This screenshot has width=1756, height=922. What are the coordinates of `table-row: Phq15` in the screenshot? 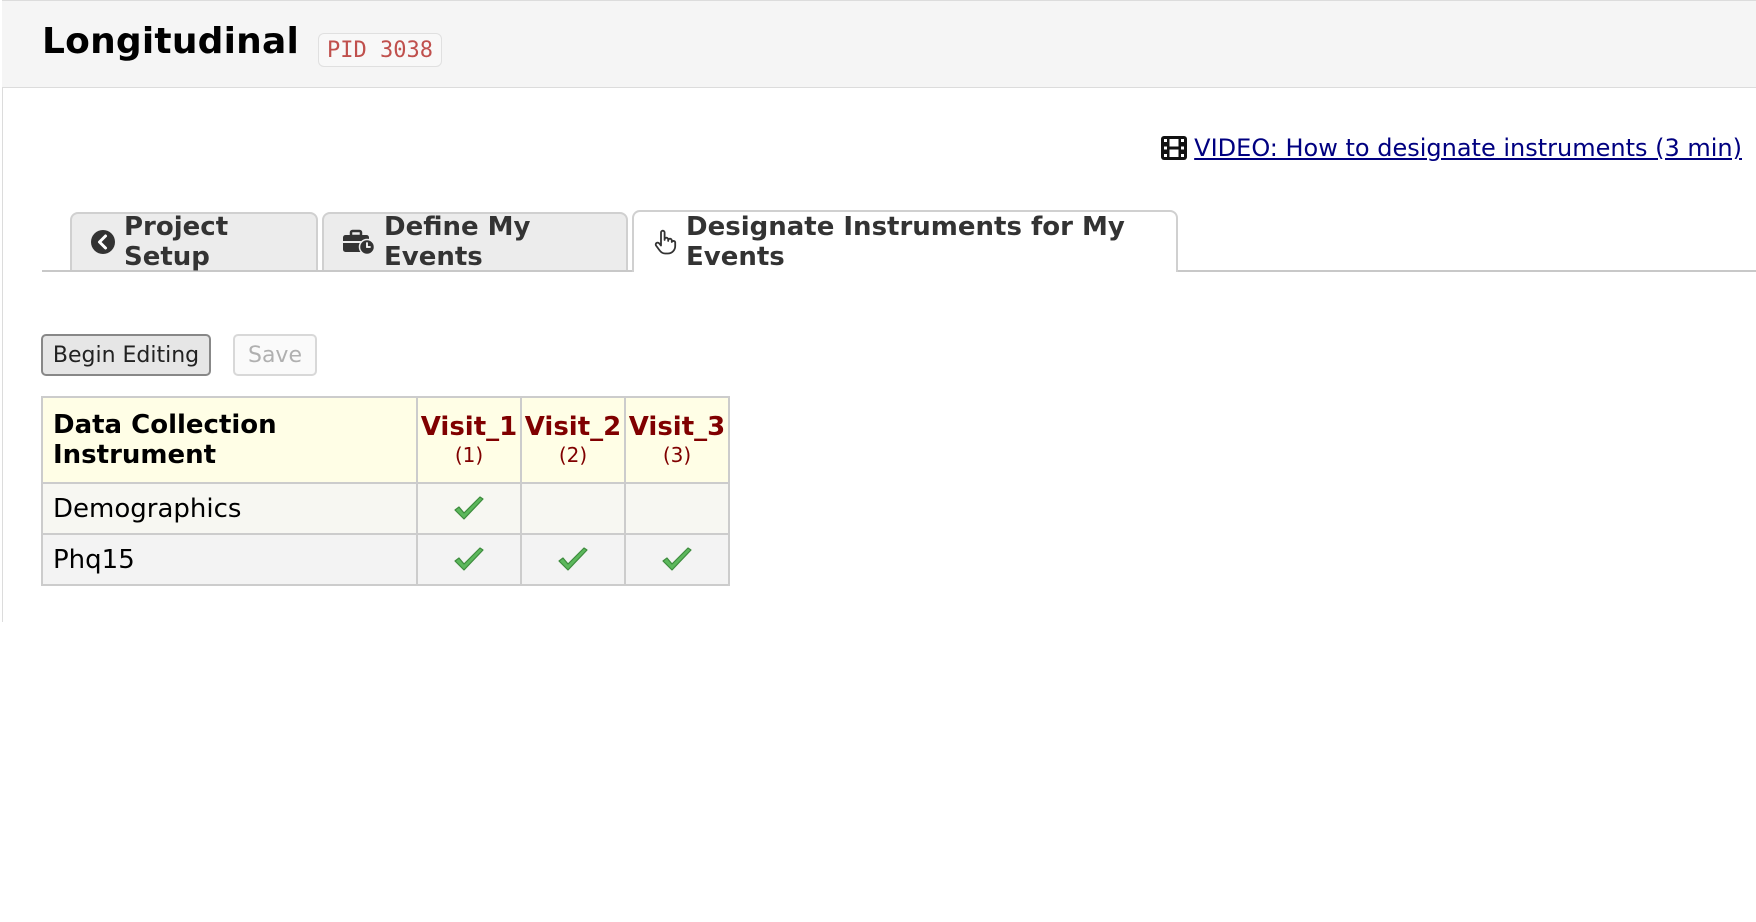 It's located at (385, 559).